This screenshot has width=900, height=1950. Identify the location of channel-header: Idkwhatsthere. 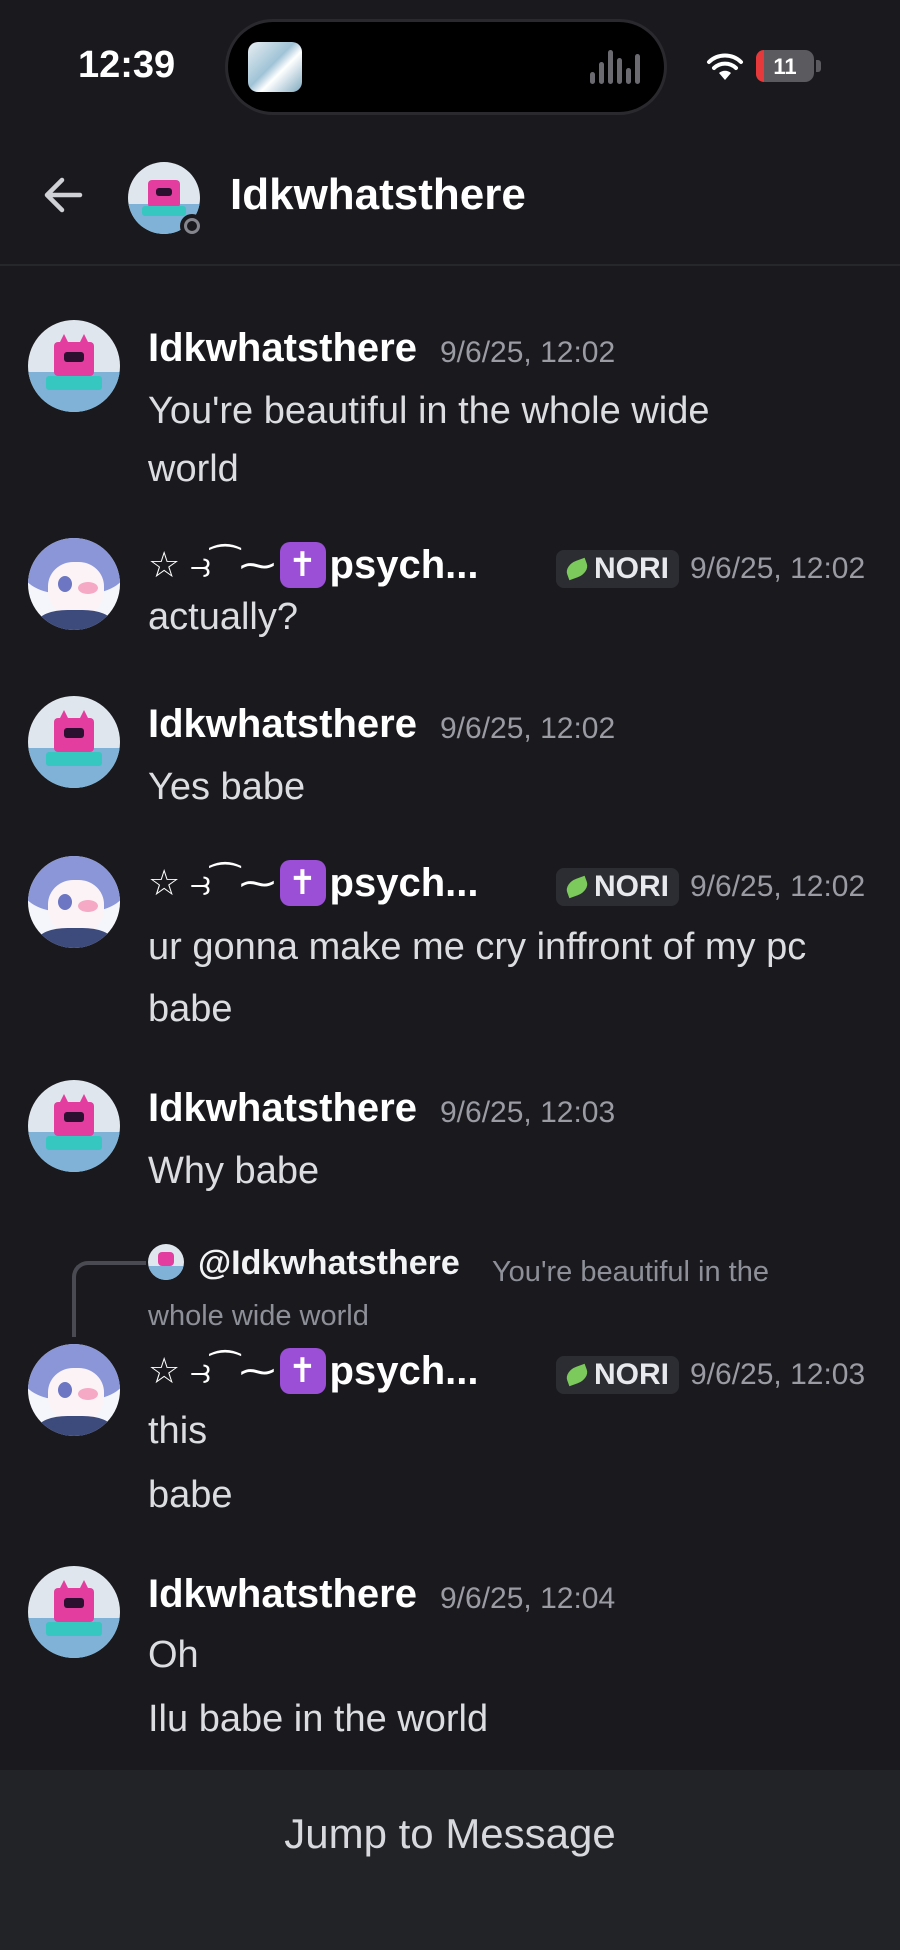
(450, 198).